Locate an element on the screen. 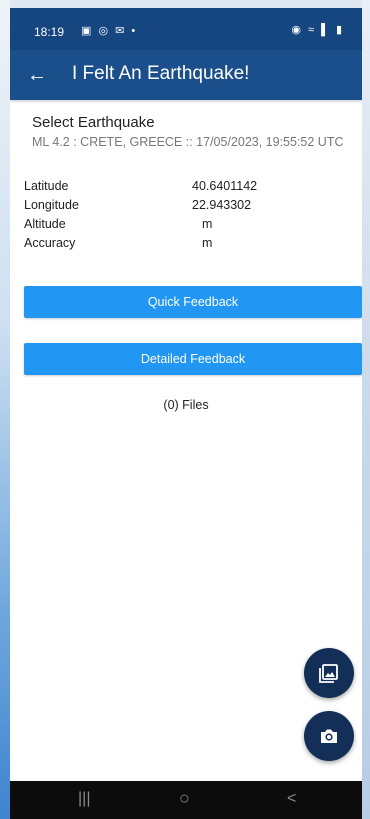  altitude-label: Altitude is located at coordinates (45, 224).